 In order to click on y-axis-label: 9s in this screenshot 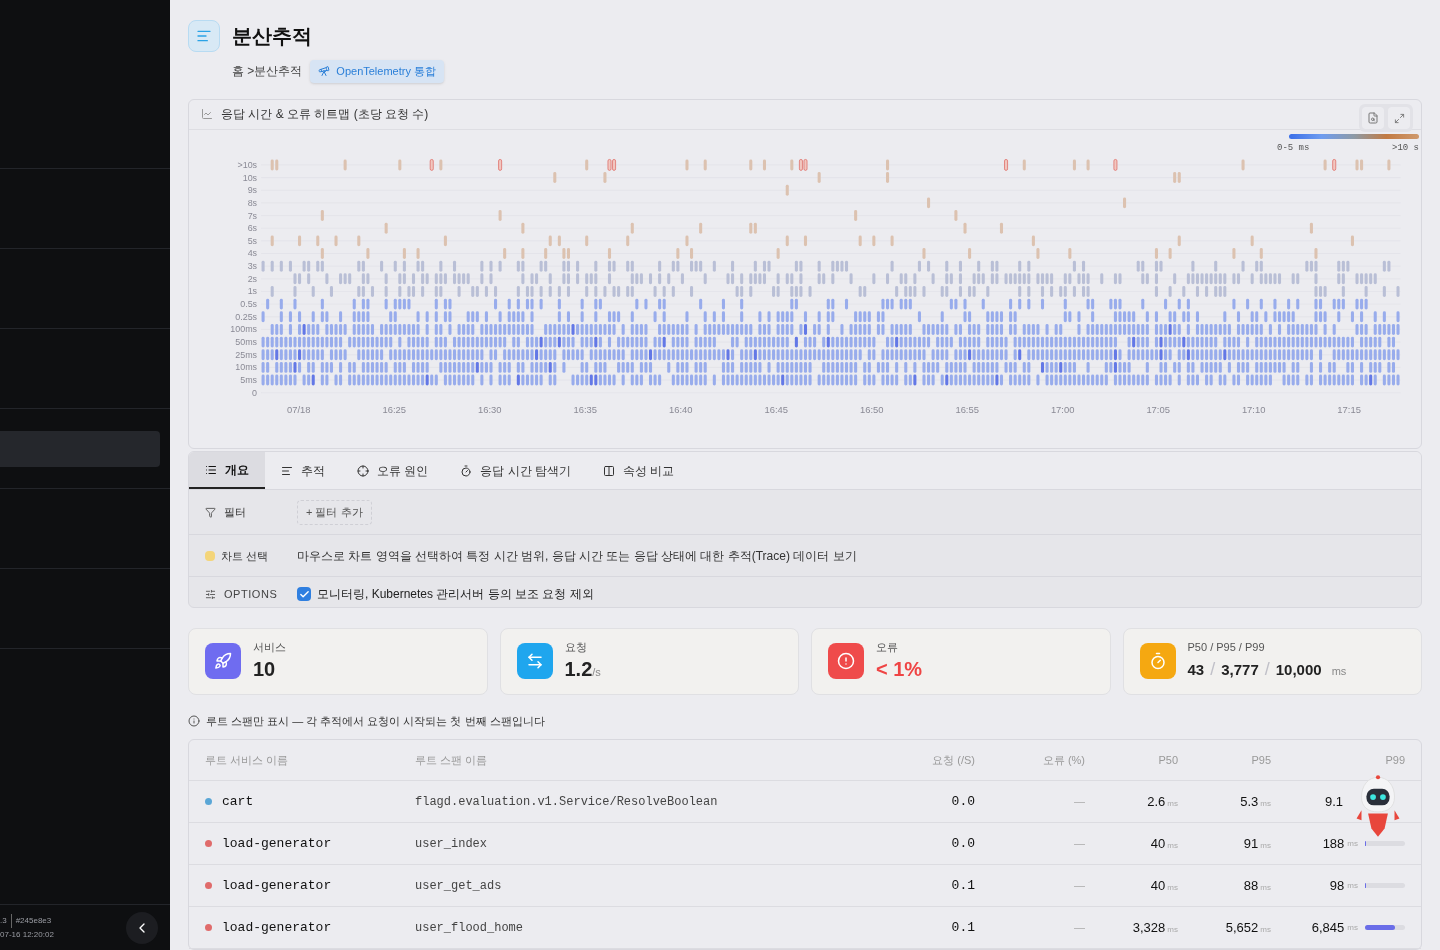, I will do `click(252, 190)`.